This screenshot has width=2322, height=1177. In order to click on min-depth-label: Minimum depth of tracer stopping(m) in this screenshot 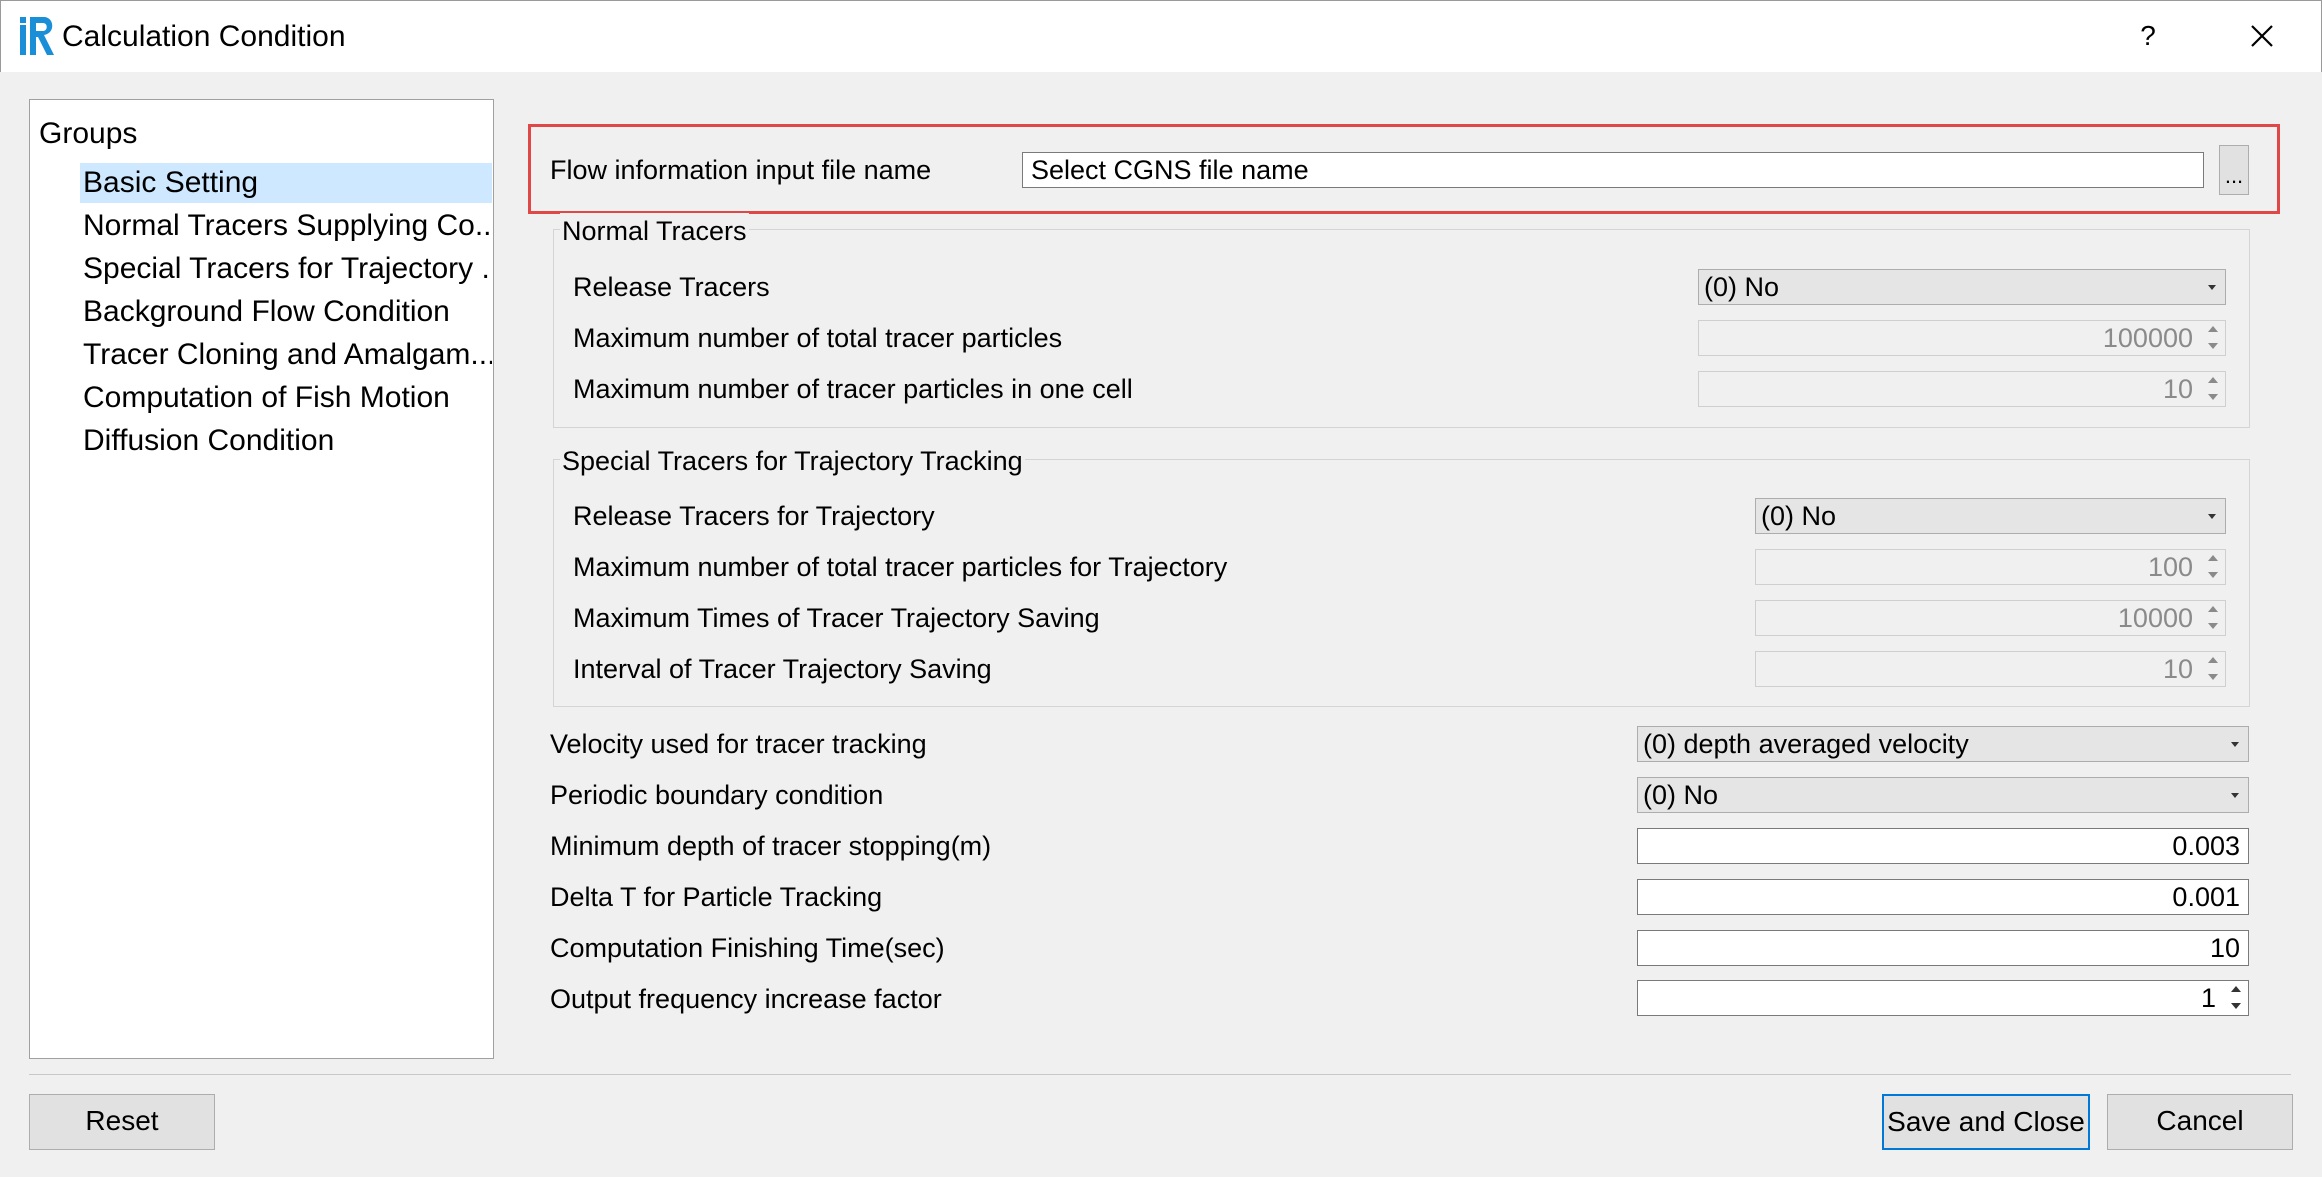, I will do `click(771, 846)`.